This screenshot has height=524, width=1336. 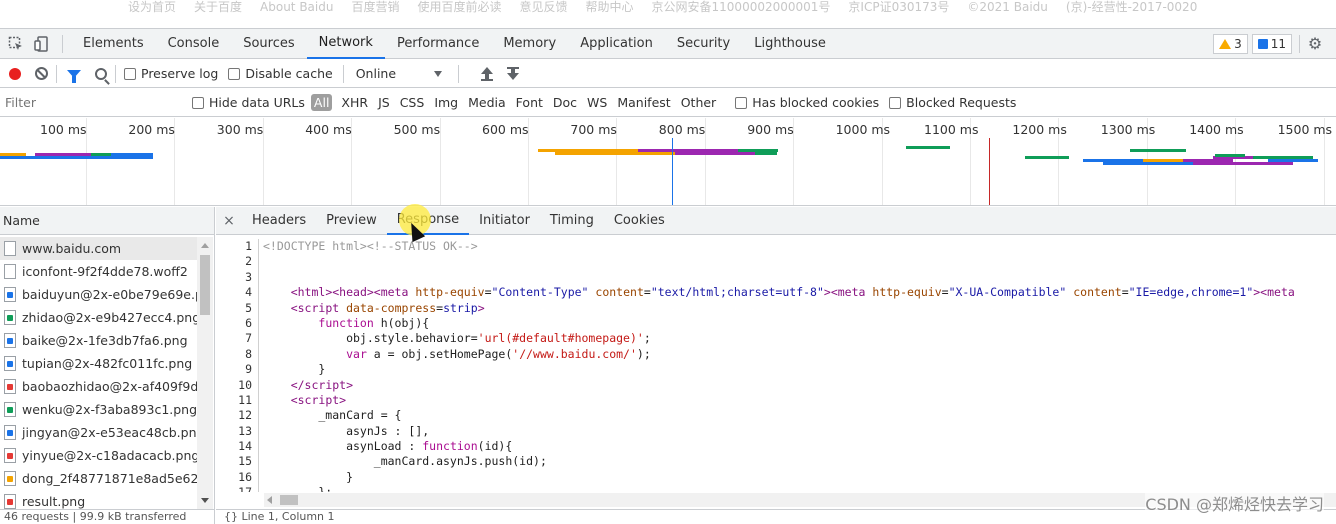 What do you see at coordinates (269, 500) in the screenshot?
I see `scroll-left-arrow` at bounding box center [269, 500].